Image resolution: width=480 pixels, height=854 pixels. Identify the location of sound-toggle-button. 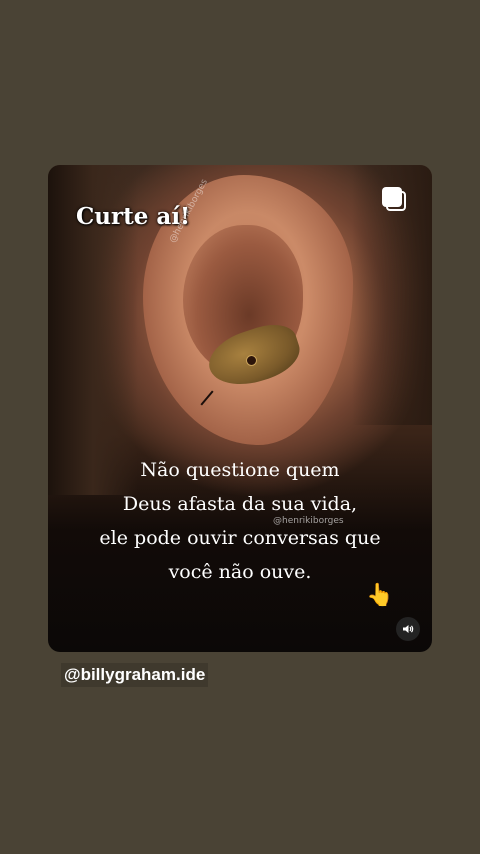
(408, 629).